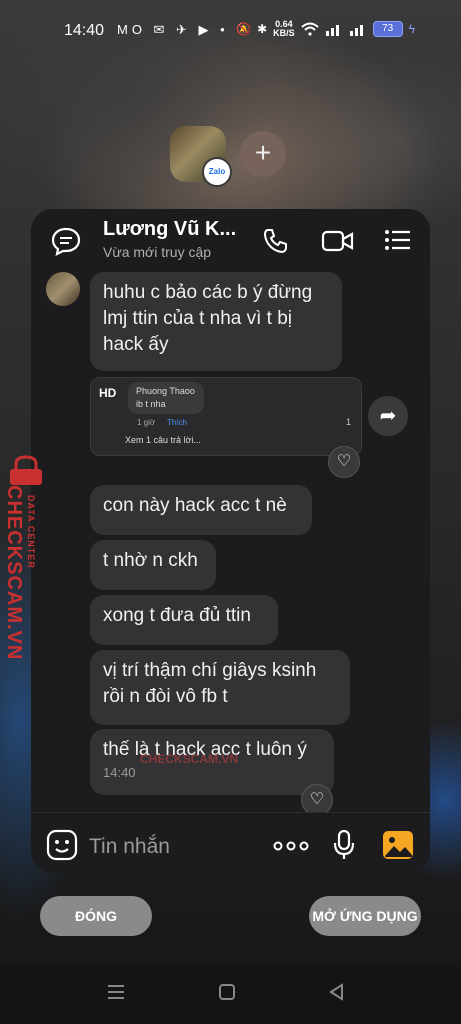  What do you see at coordinates (14, 573) in the screenshot?
I see `watermark-brand: CHECKSCAM.VN` at bounding box center [14, 573].